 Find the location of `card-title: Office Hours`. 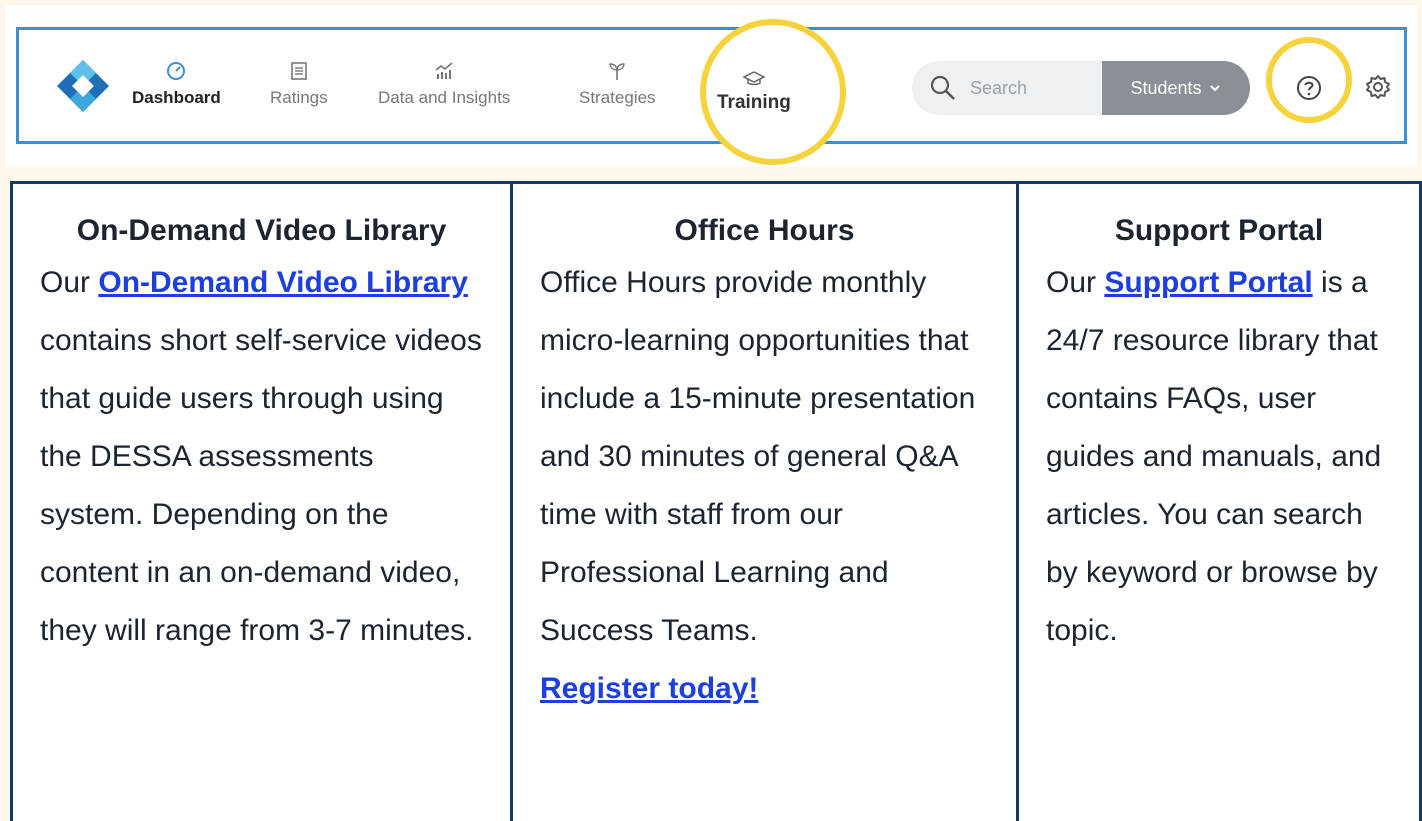

card-title: Office Hours is located at coordinates (764, 230).